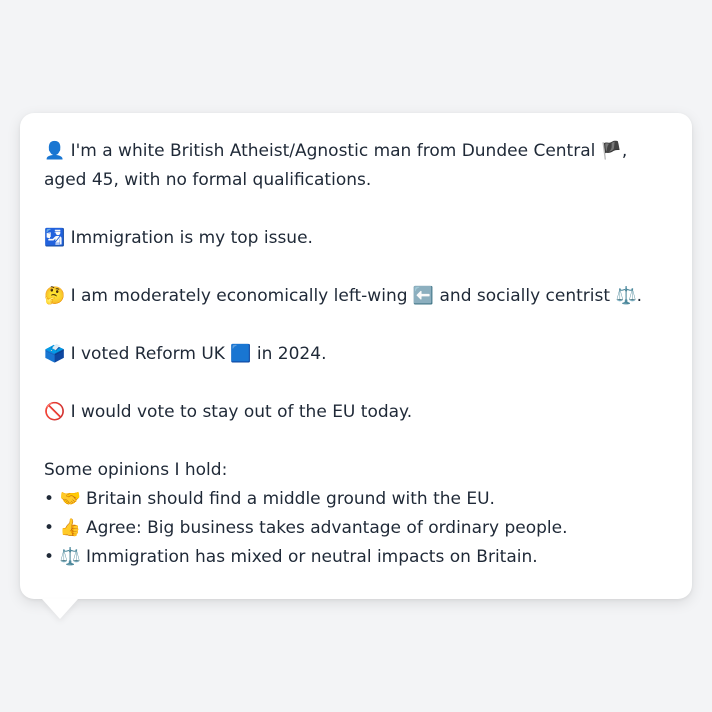  I want to click on politics-text-before: I am moderately economically left-wing, so click(239, 296).